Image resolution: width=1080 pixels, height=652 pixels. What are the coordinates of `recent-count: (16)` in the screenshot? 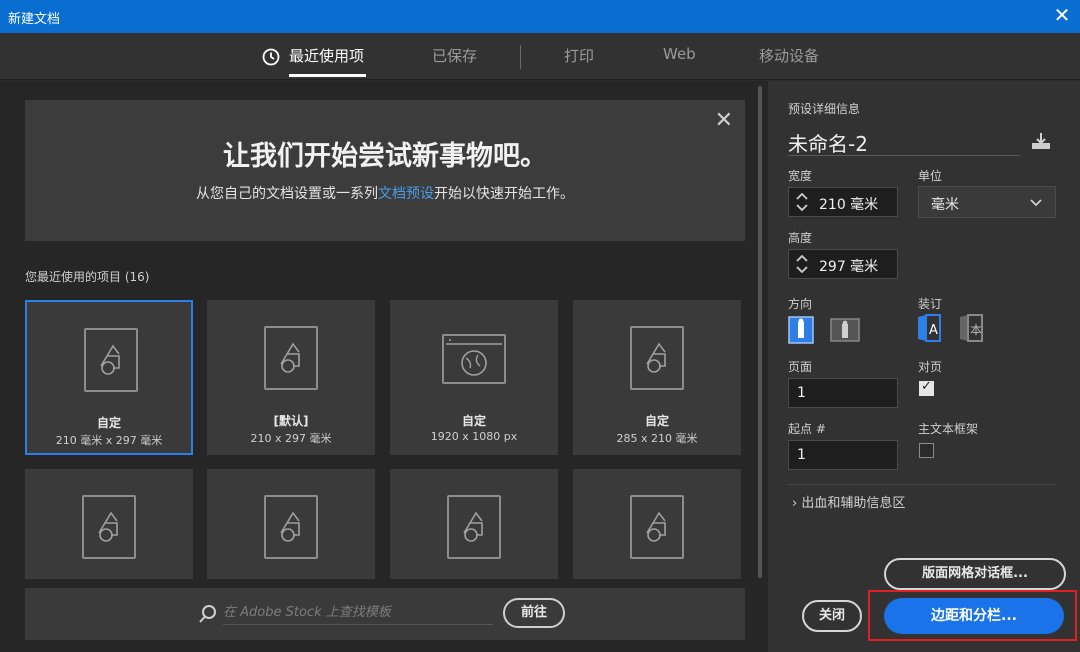 It's located at (137, 277).